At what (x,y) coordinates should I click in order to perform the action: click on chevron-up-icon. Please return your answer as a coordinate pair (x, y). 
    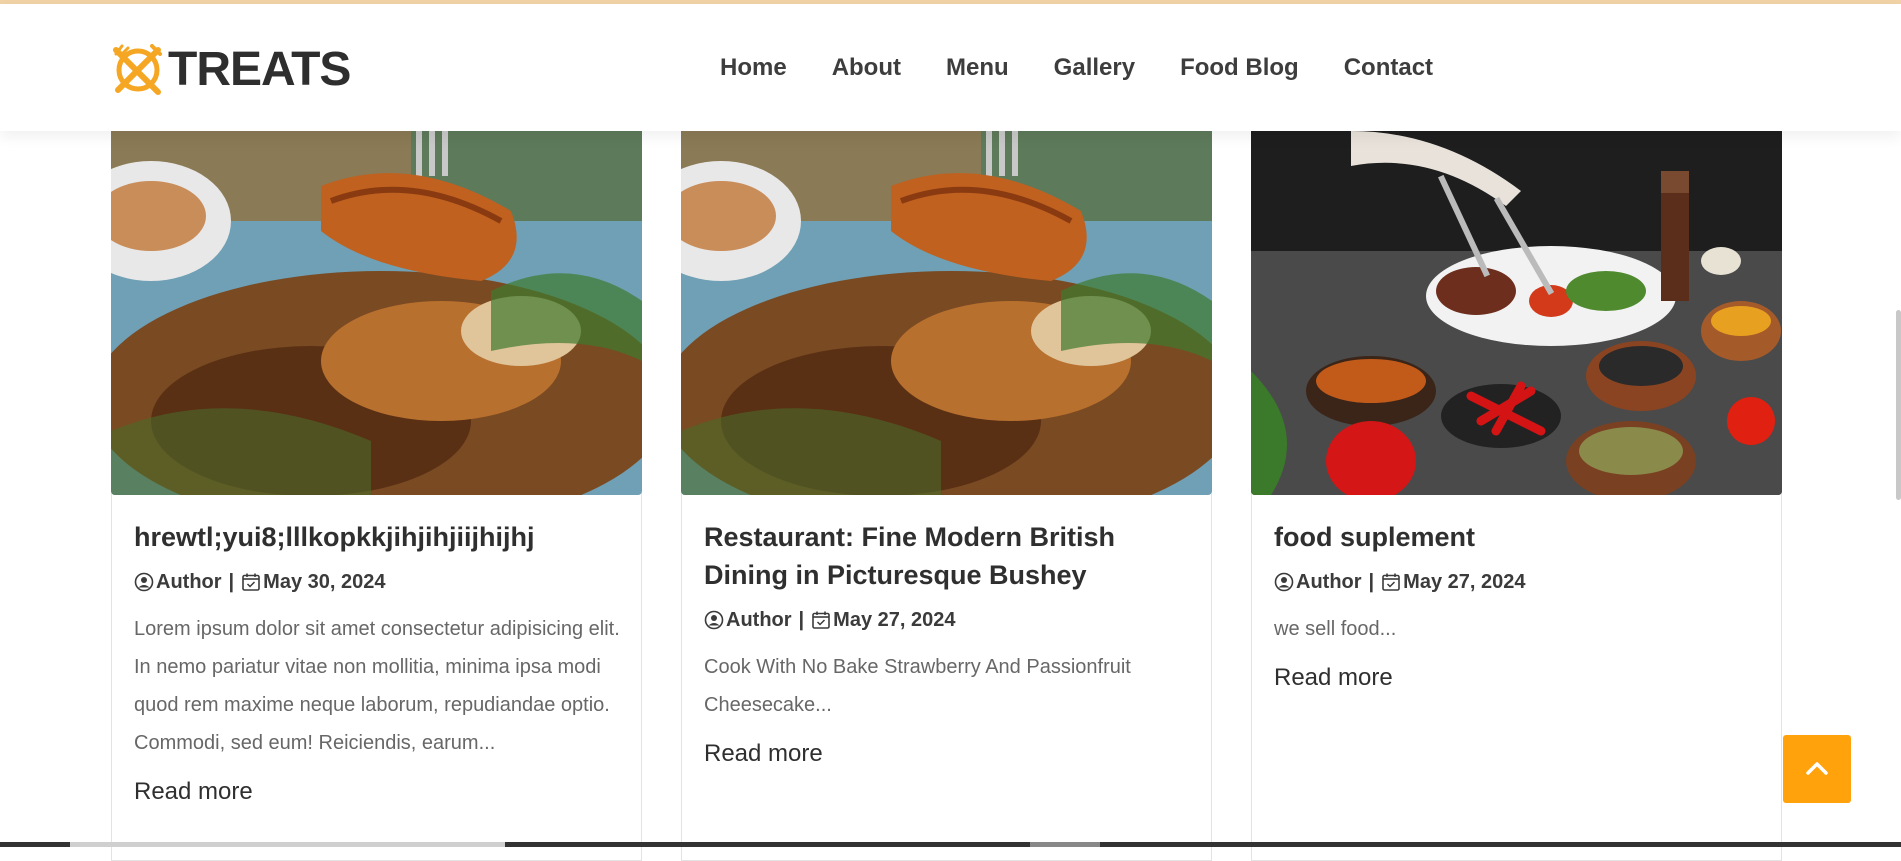
    Looking at the image, I should click on (1817, 768).